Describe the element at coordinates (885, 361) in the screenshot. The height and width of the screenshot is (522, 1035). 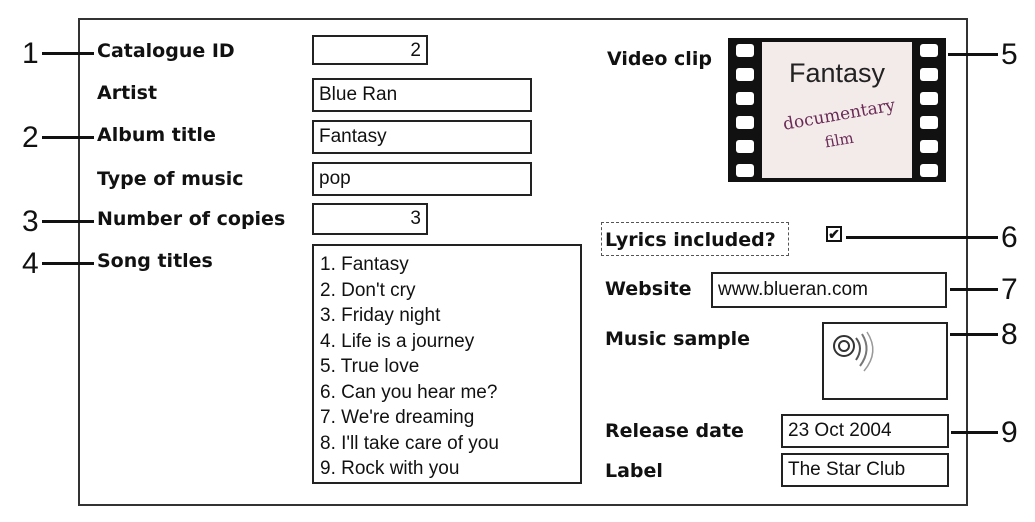
I see `music-sample-box` at that location.